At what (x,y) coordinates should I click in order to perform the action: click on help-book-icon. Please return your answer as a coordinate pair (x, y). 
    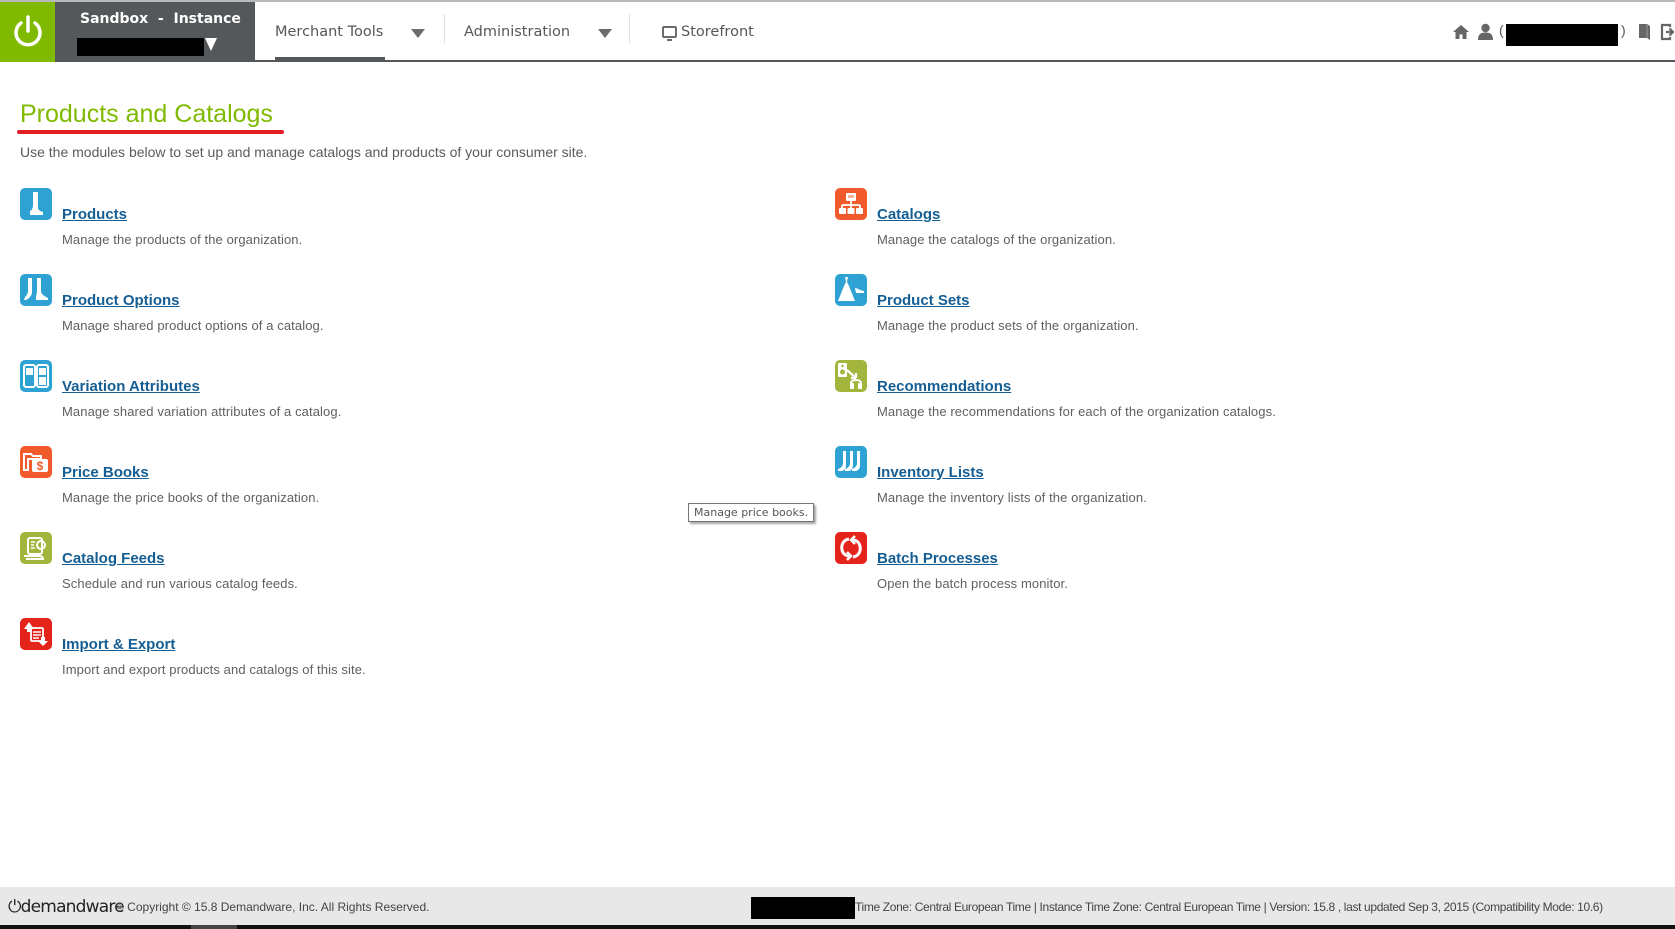
    Looking at the image, I should click on (1644, 32).